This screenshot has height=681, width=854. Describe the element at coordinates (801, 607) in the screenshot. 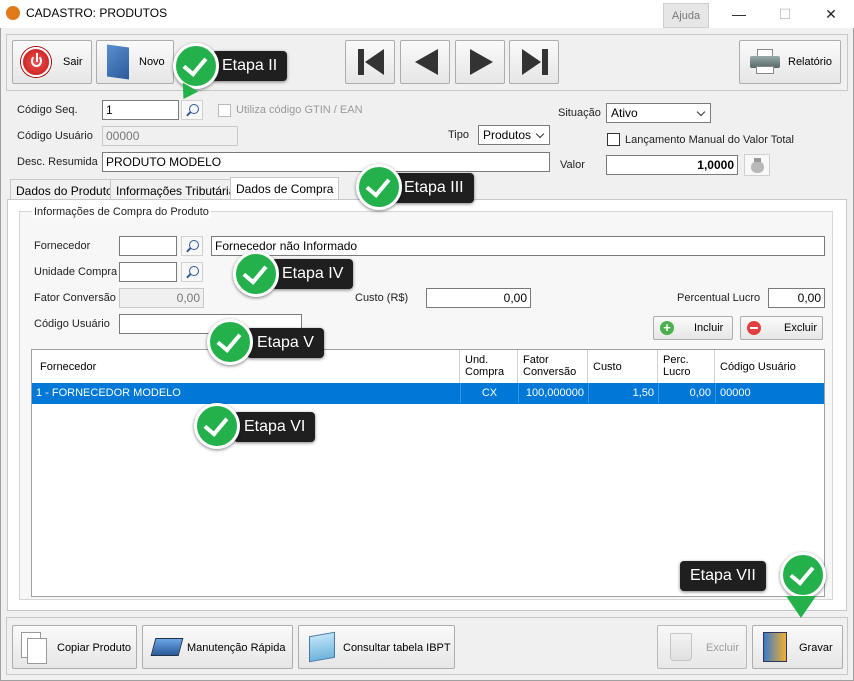

I see `step-7-arrow-icon` at that location.